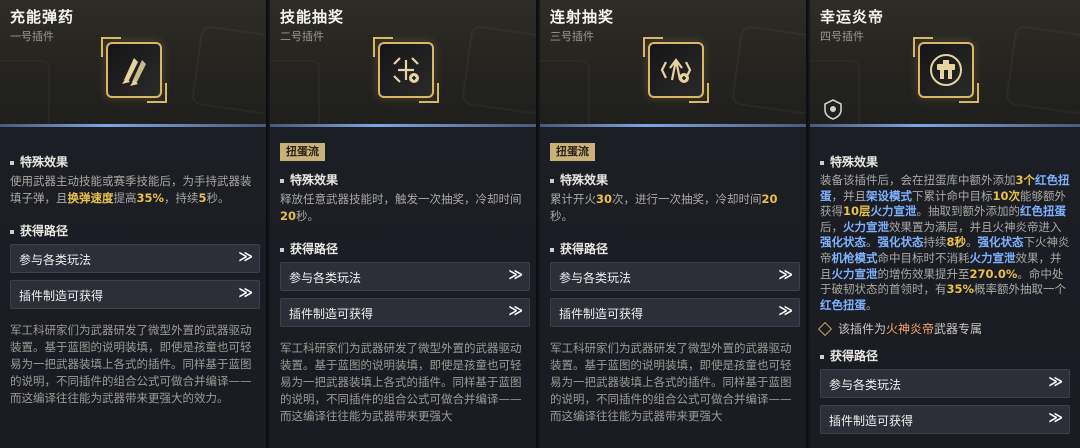 The width and height of the screenshot is (1080, 448). Describe the element at coordinates (674, 207) in the screenshot. I see `effect-description: 累计开火30次，进行一次抽奖，冷却时间20 秒。` at that location.